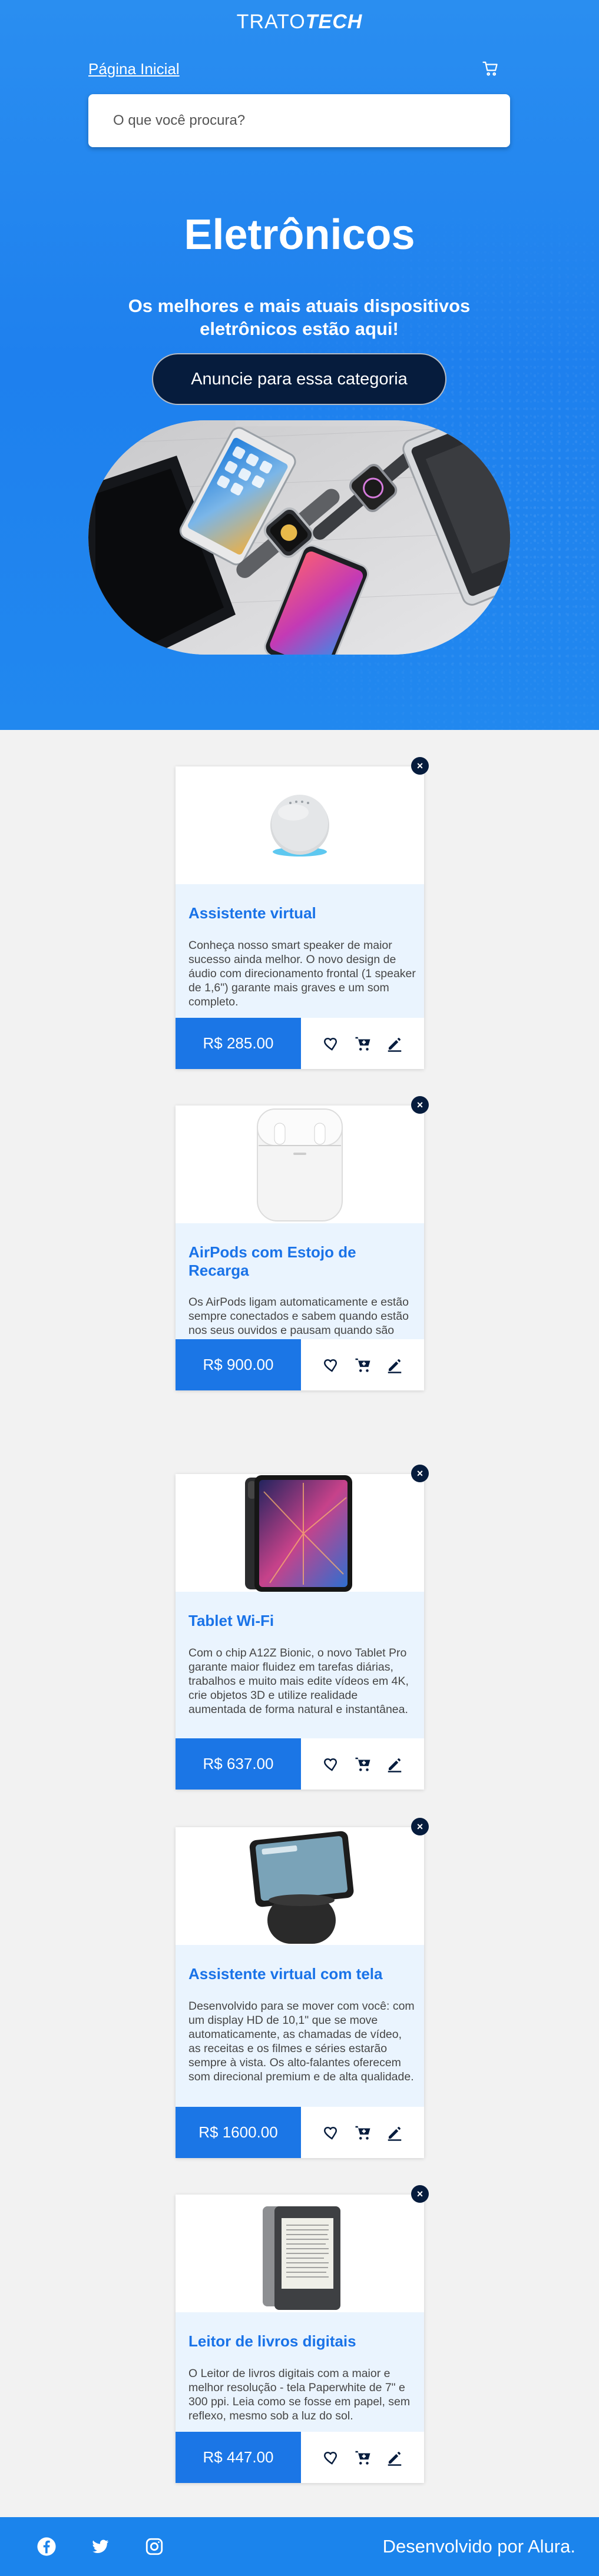  Describe the element at coordinates (239, 2457) in the screenshot. I see `product-price: R$ 447.00` at that location.